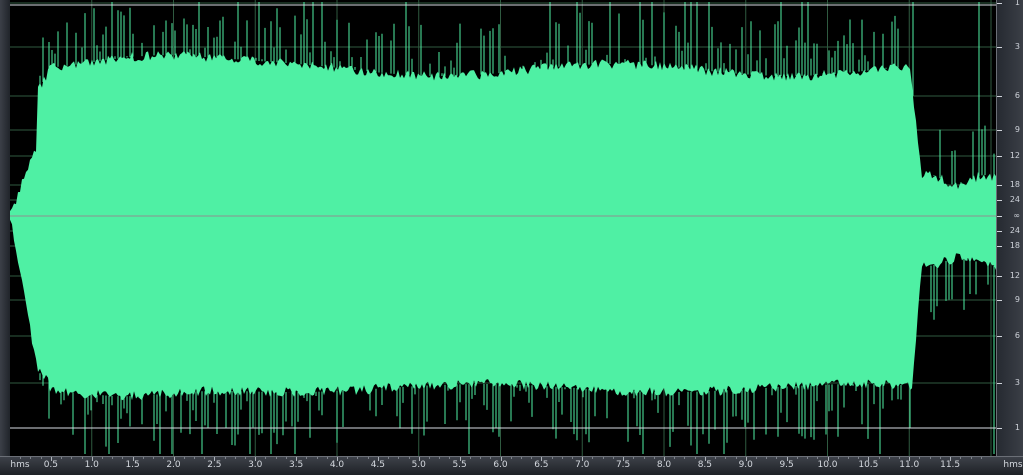 The image size is (1023, 475). I want to click on time-label: 1.5, so click(132, 465).